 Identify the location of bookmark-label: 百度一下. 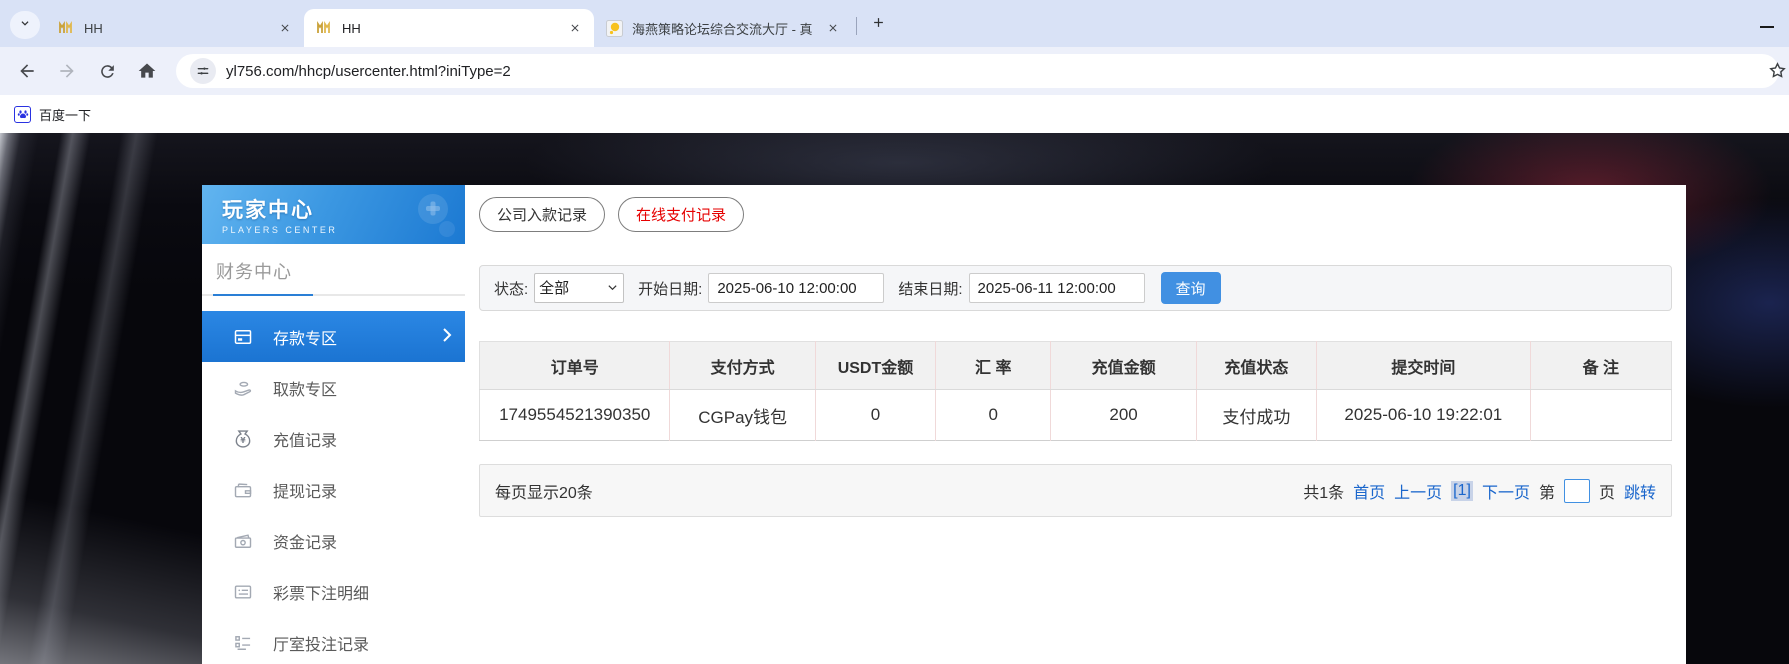
(65, 115).